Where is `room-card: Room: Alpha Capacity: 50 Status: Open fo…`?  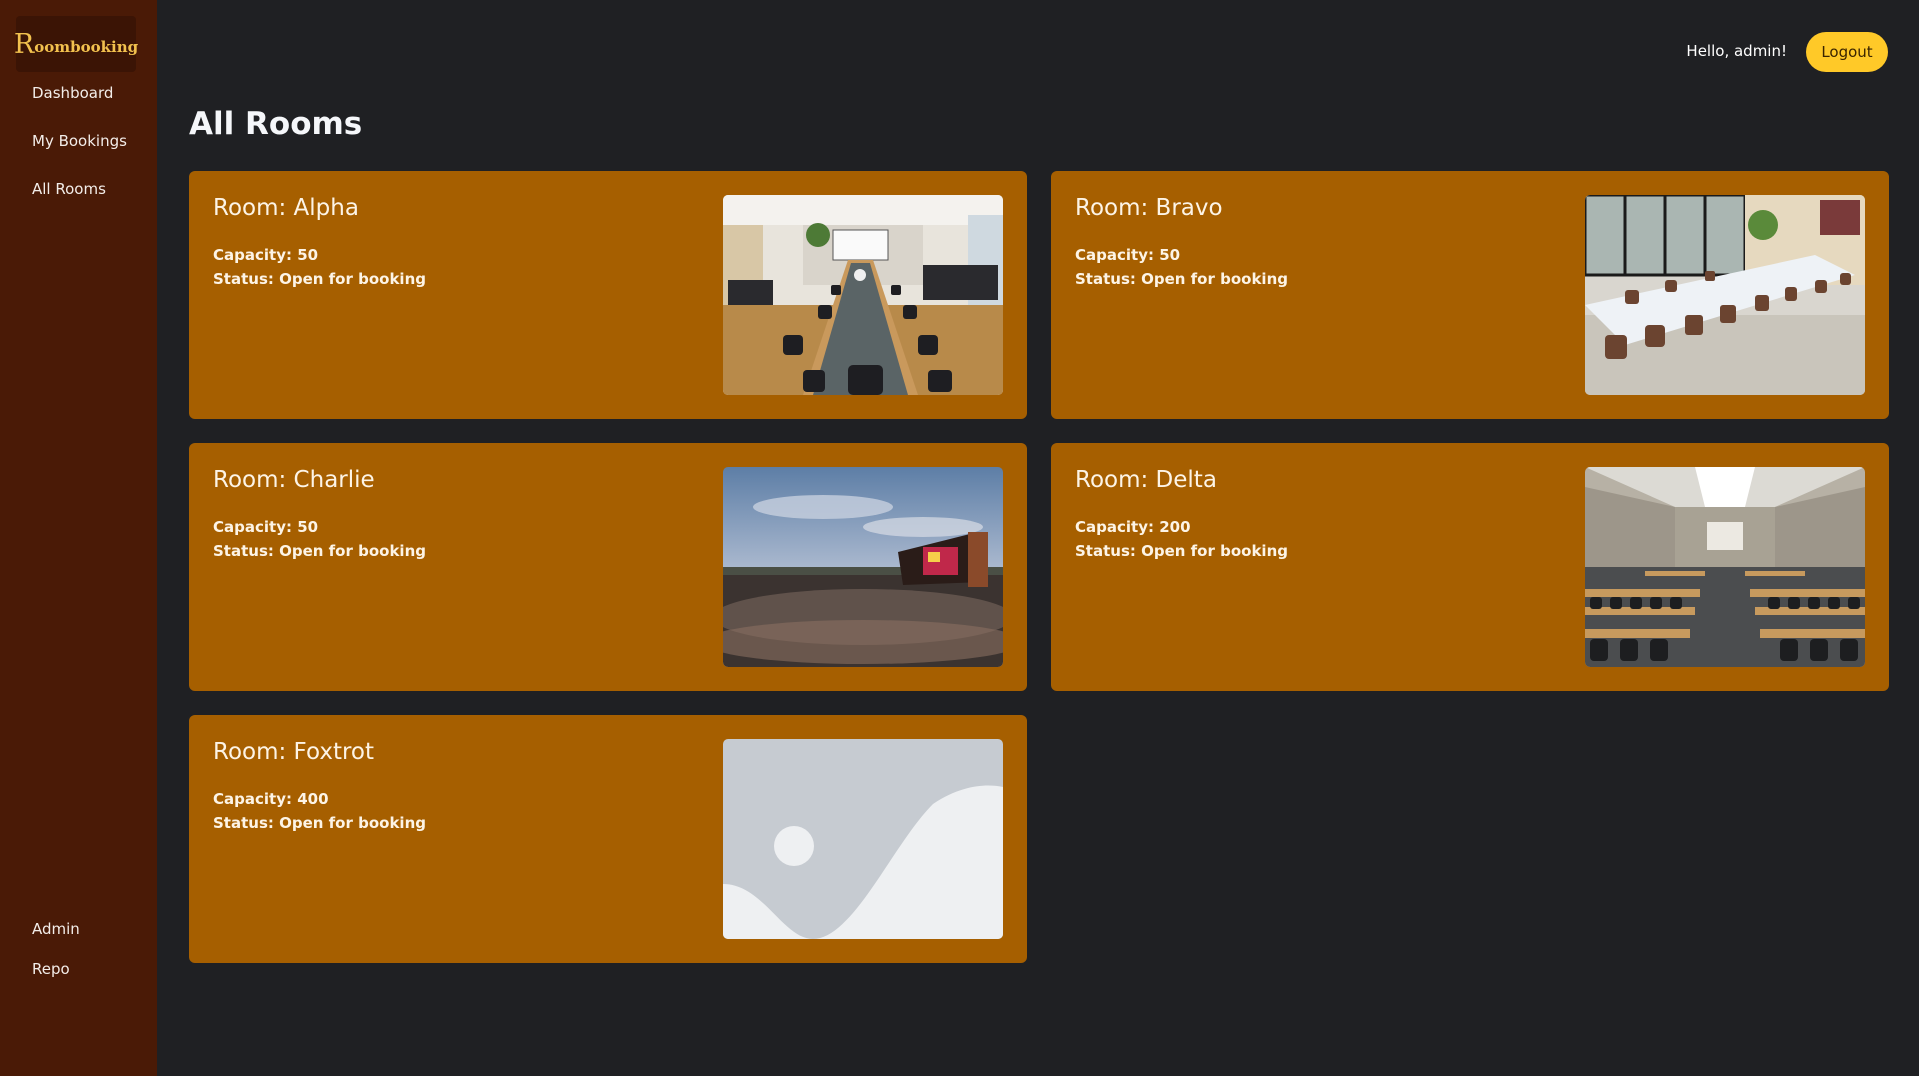
room-card: Room: Alpha Capacity: 50 Status: Open fo… is located at coordinates (608, 295).